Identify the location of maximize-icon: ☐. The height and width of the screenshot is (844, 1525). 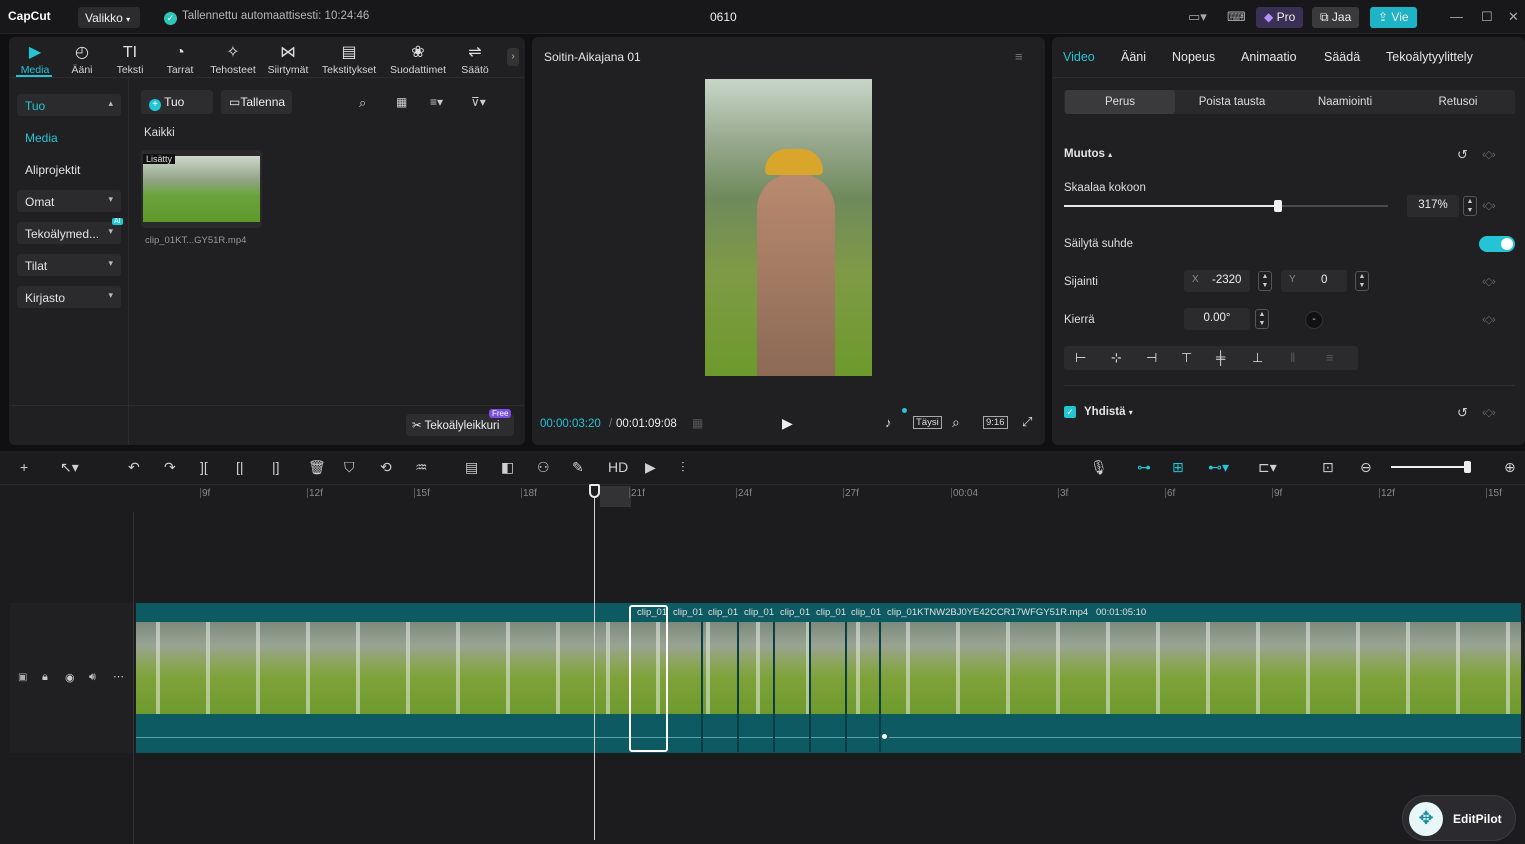
(1487, 17).